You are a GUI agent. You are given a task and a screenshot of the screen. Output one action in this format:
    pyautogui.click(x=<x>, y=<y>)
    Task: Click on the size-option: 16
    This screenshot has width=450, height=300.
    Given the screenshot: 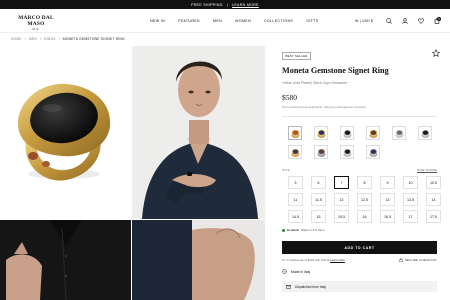 What is the action you would take?
    pyautogui.click(x=364, y=217)
    